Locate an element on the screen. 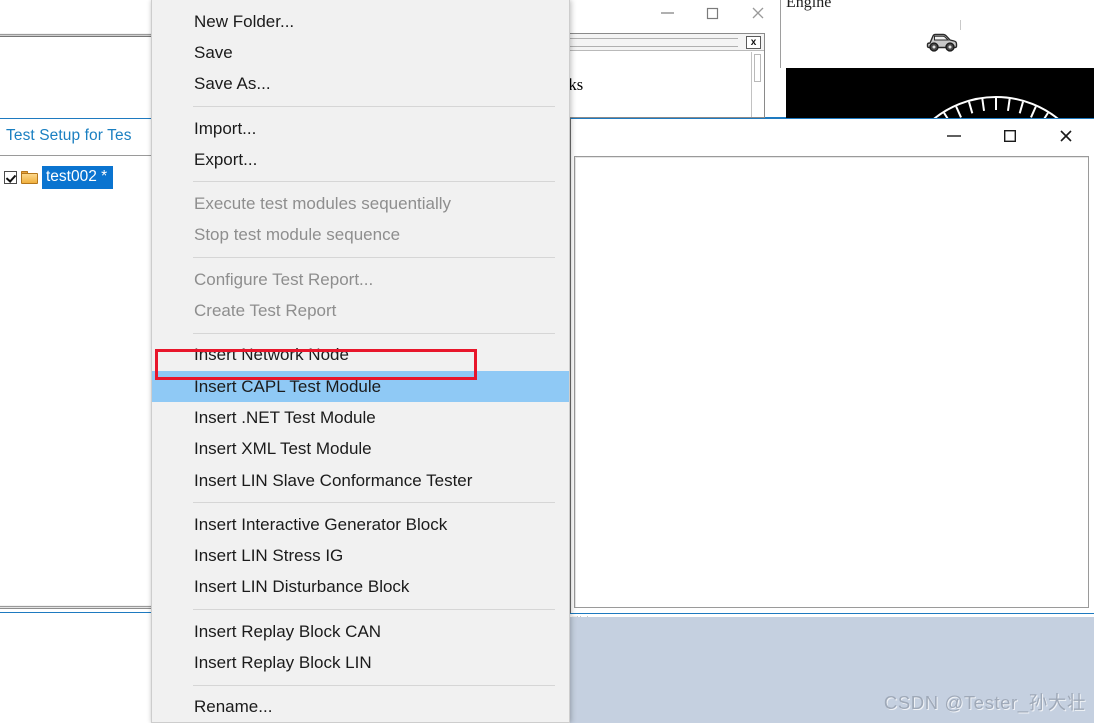 This screenshot has height=723, width=1094. tree-item-test002: test002 * is located at coordinates (57, 177).